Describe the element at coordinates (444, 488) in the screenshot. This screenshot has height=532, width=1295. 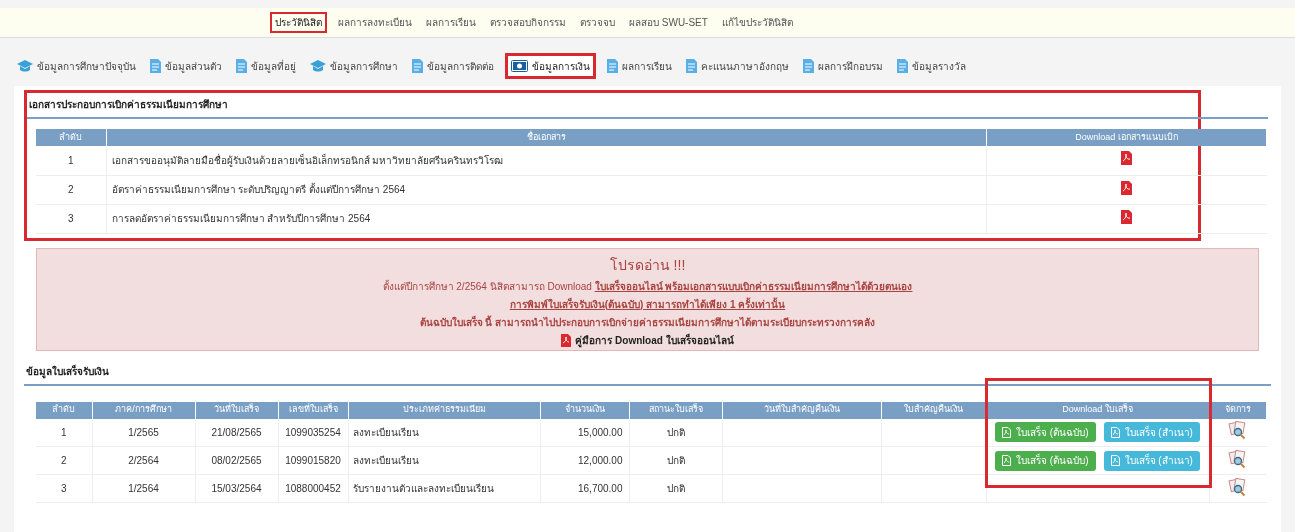
I see `table-cell: รับรายงานตัวและลงทะเบียนเรียน` at that location.